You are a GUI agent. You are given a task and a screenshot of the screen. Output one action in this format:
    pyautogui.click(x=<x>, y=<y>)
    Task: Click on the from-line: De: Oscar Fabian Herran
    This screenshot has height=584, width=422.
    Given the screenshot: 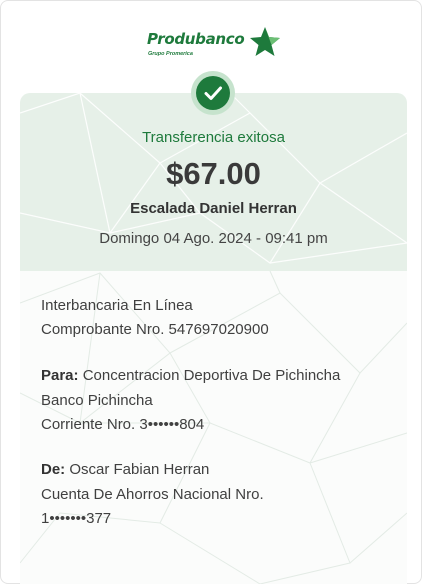 What is the action you would take?
    pyautogui.click(x=125, y=469)
    